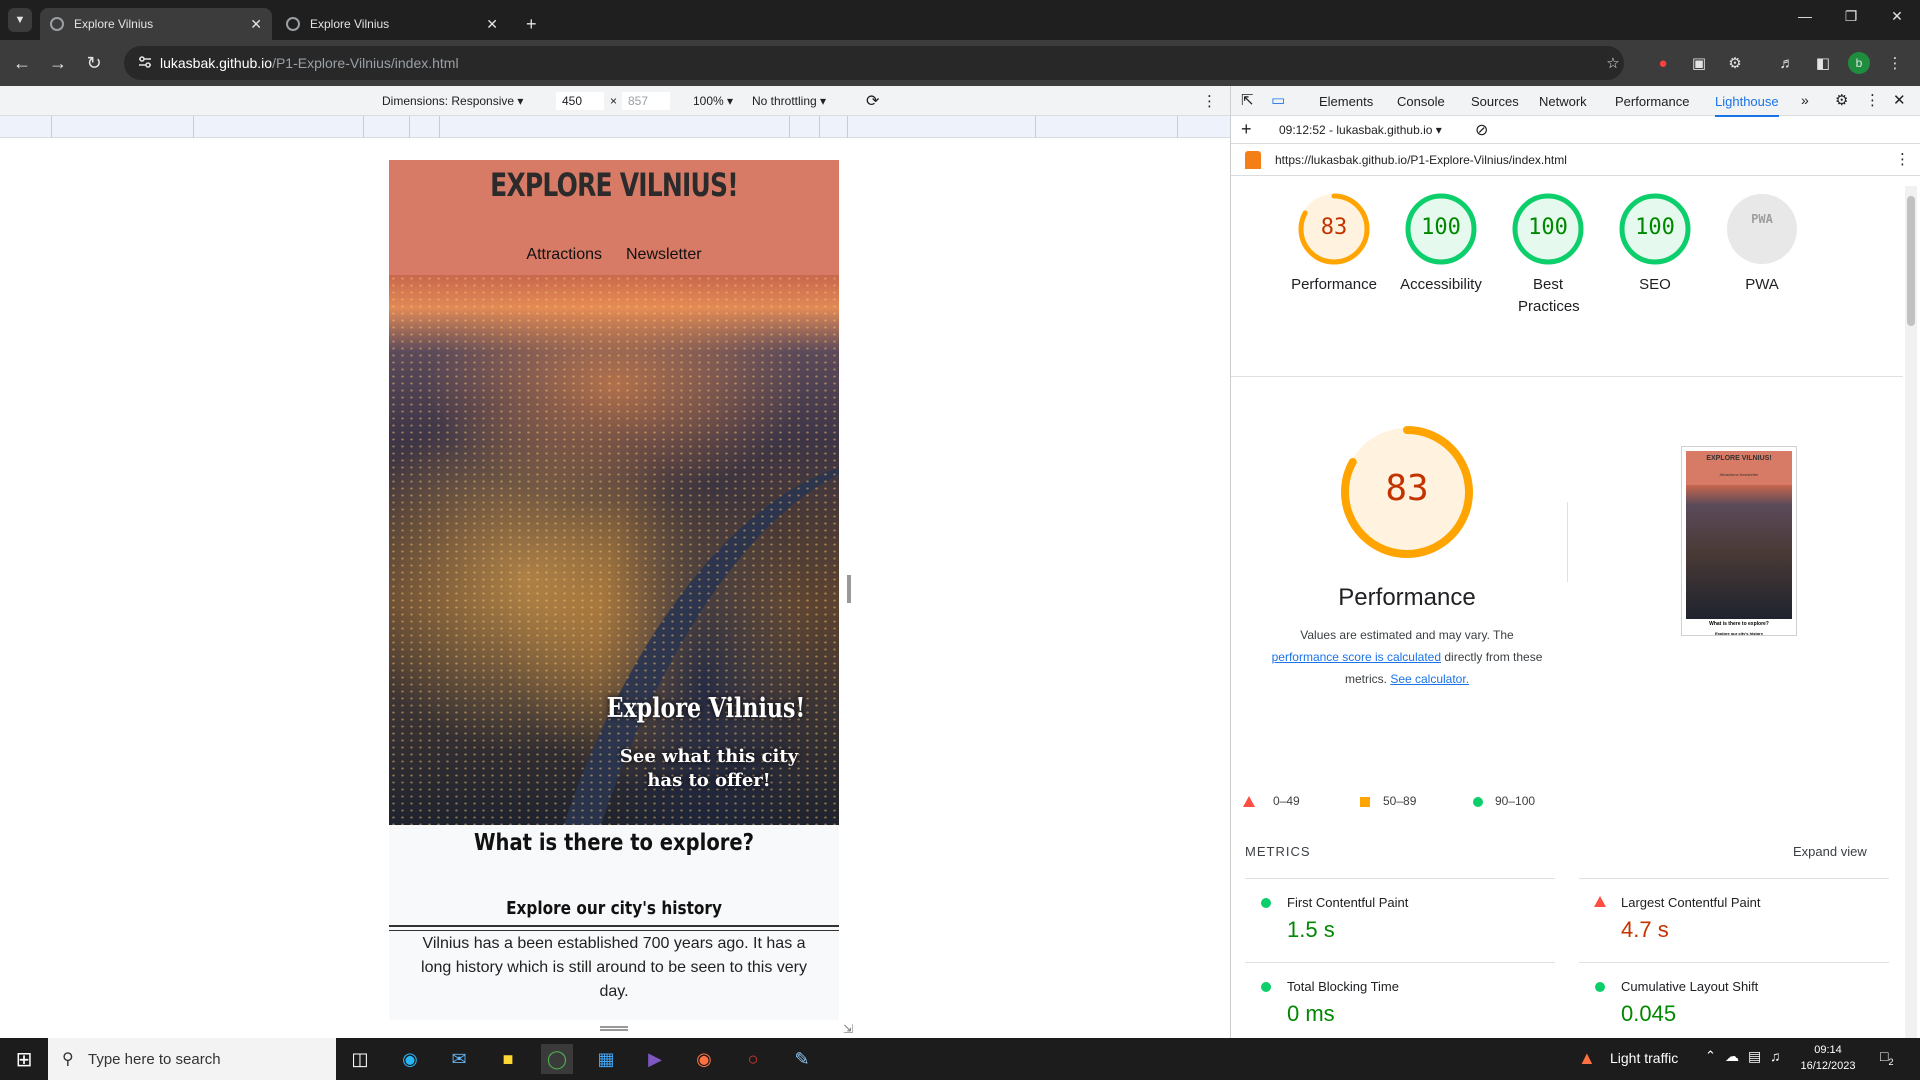  Describe the element at coordinates (1348, 902) in the screenshot. I see `metric-name: First Contentful Paint` at that location.